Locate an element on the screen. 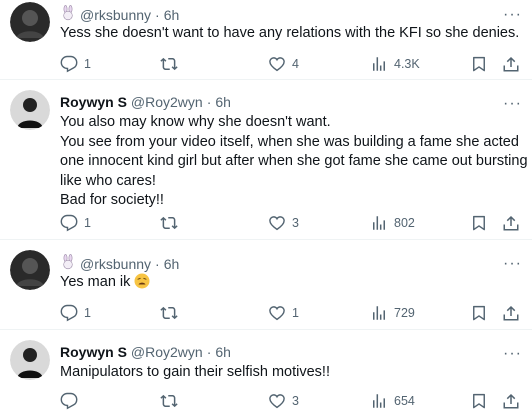 The height and width of the screenshot is (412, 532). tweet-text: Yes man ik is located at coordinates (289, 283).